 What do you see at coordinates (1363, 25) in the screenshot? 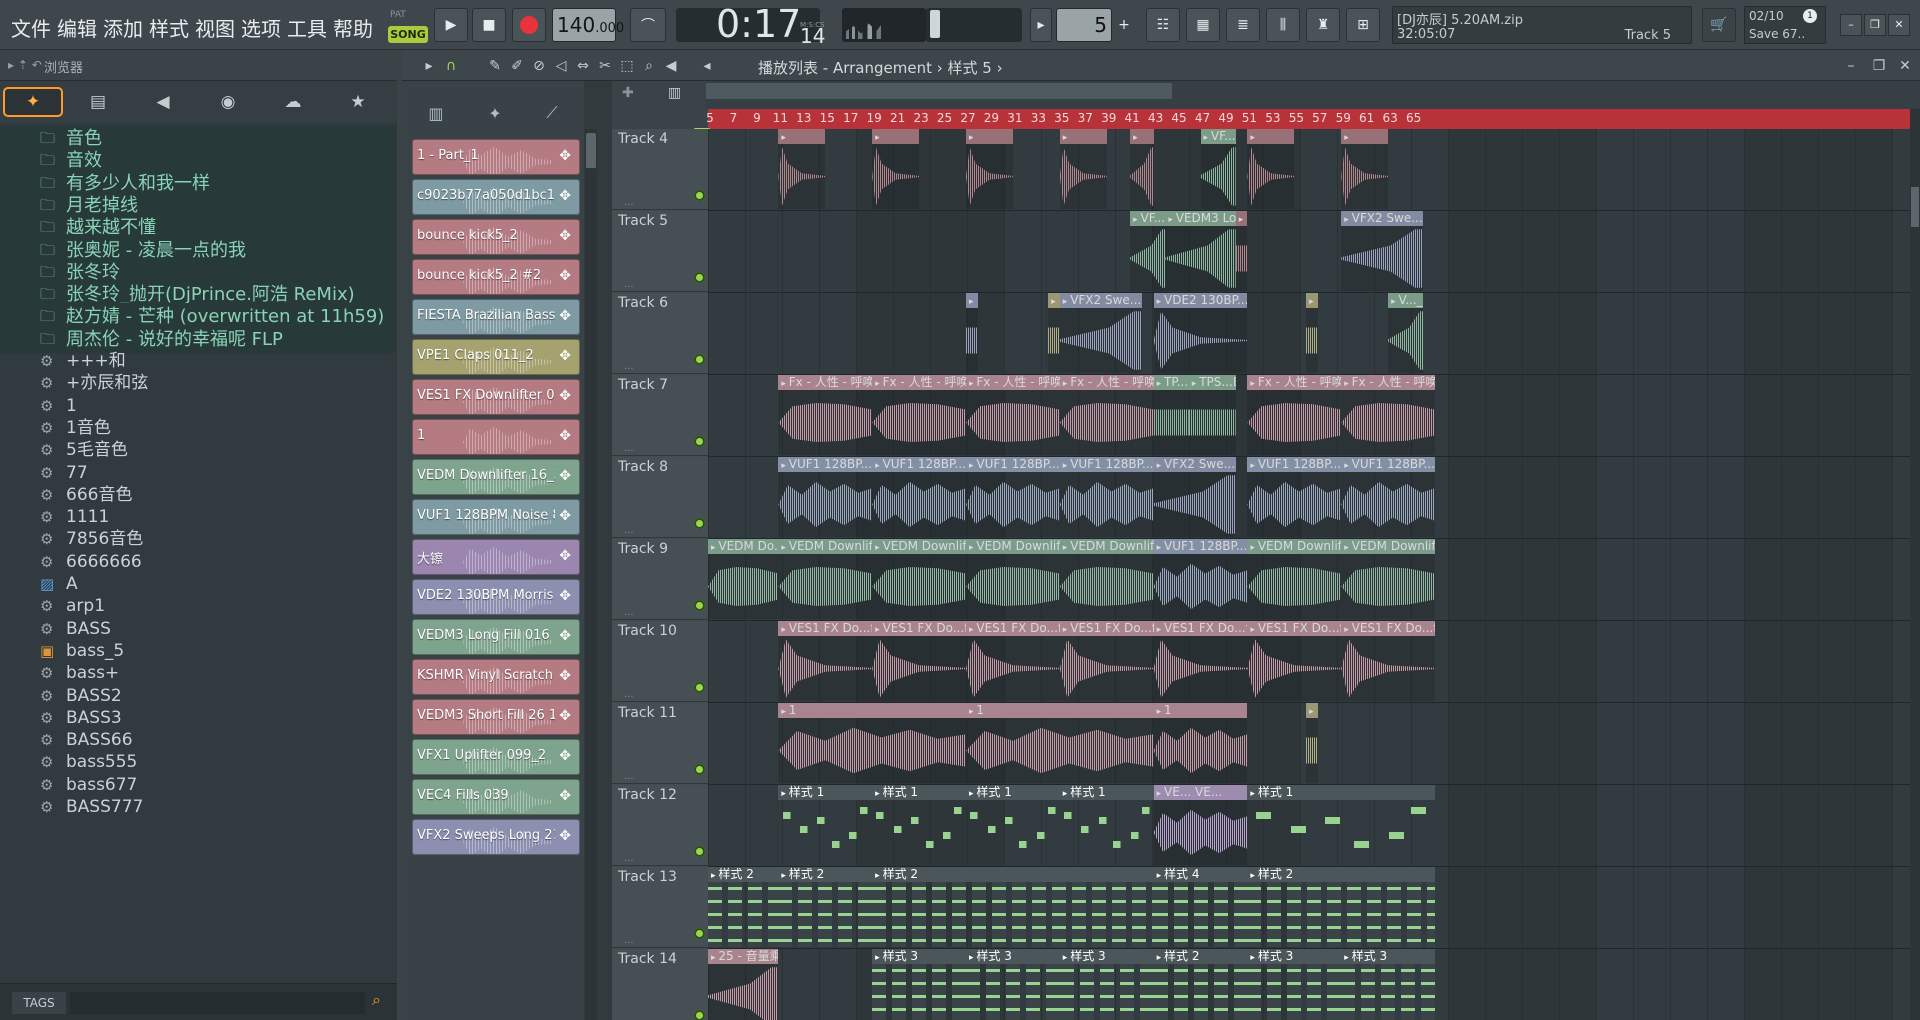
I see `layout-button: ⊞` at bounding box center [1363, 25].